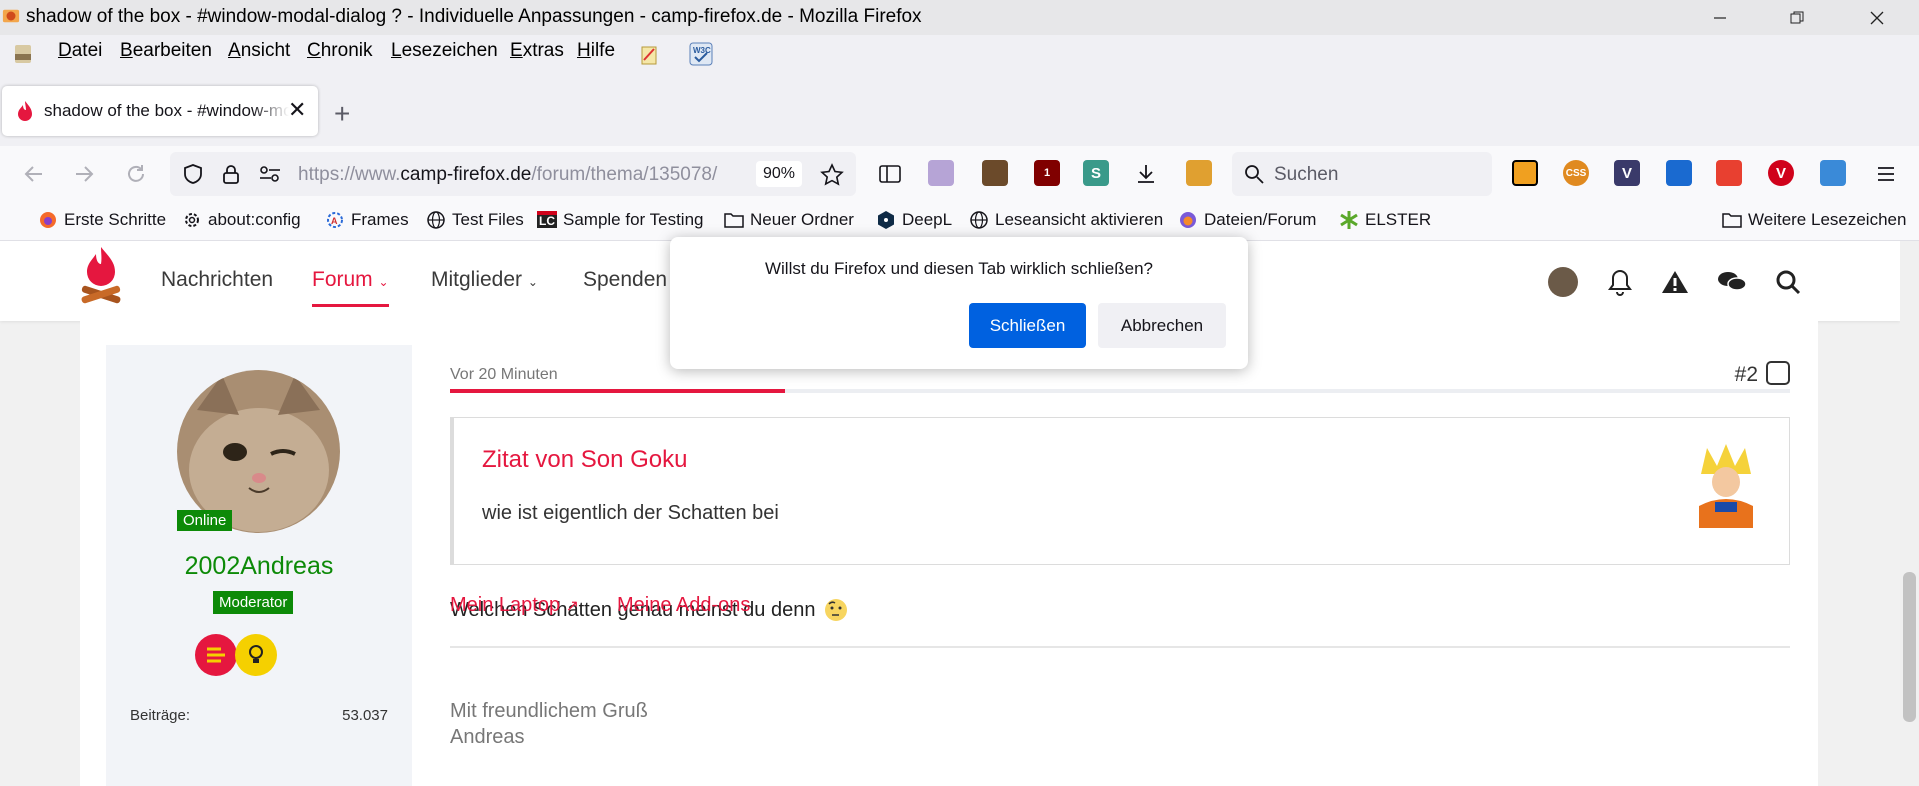 This screenshot has height=786, width=1919. I want to click on new-tab-button: +, so click(342, 114).